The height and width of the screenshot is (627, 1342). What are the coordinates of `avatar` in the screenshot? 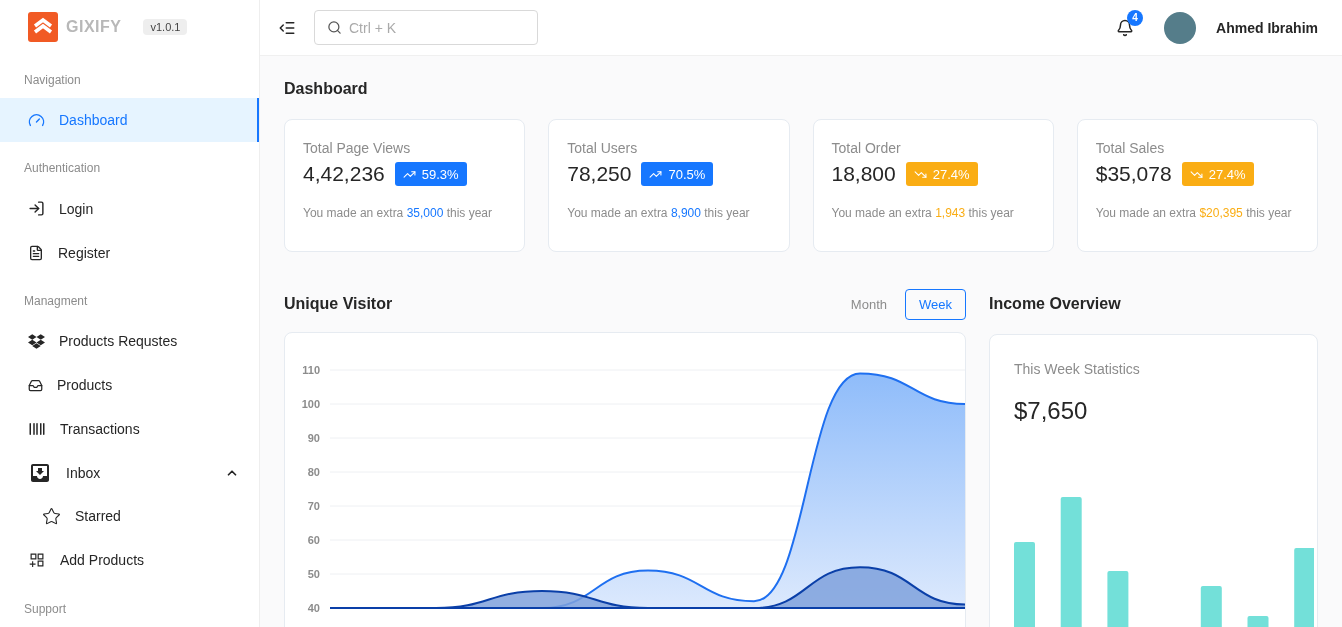 It's located at (1180, 27).